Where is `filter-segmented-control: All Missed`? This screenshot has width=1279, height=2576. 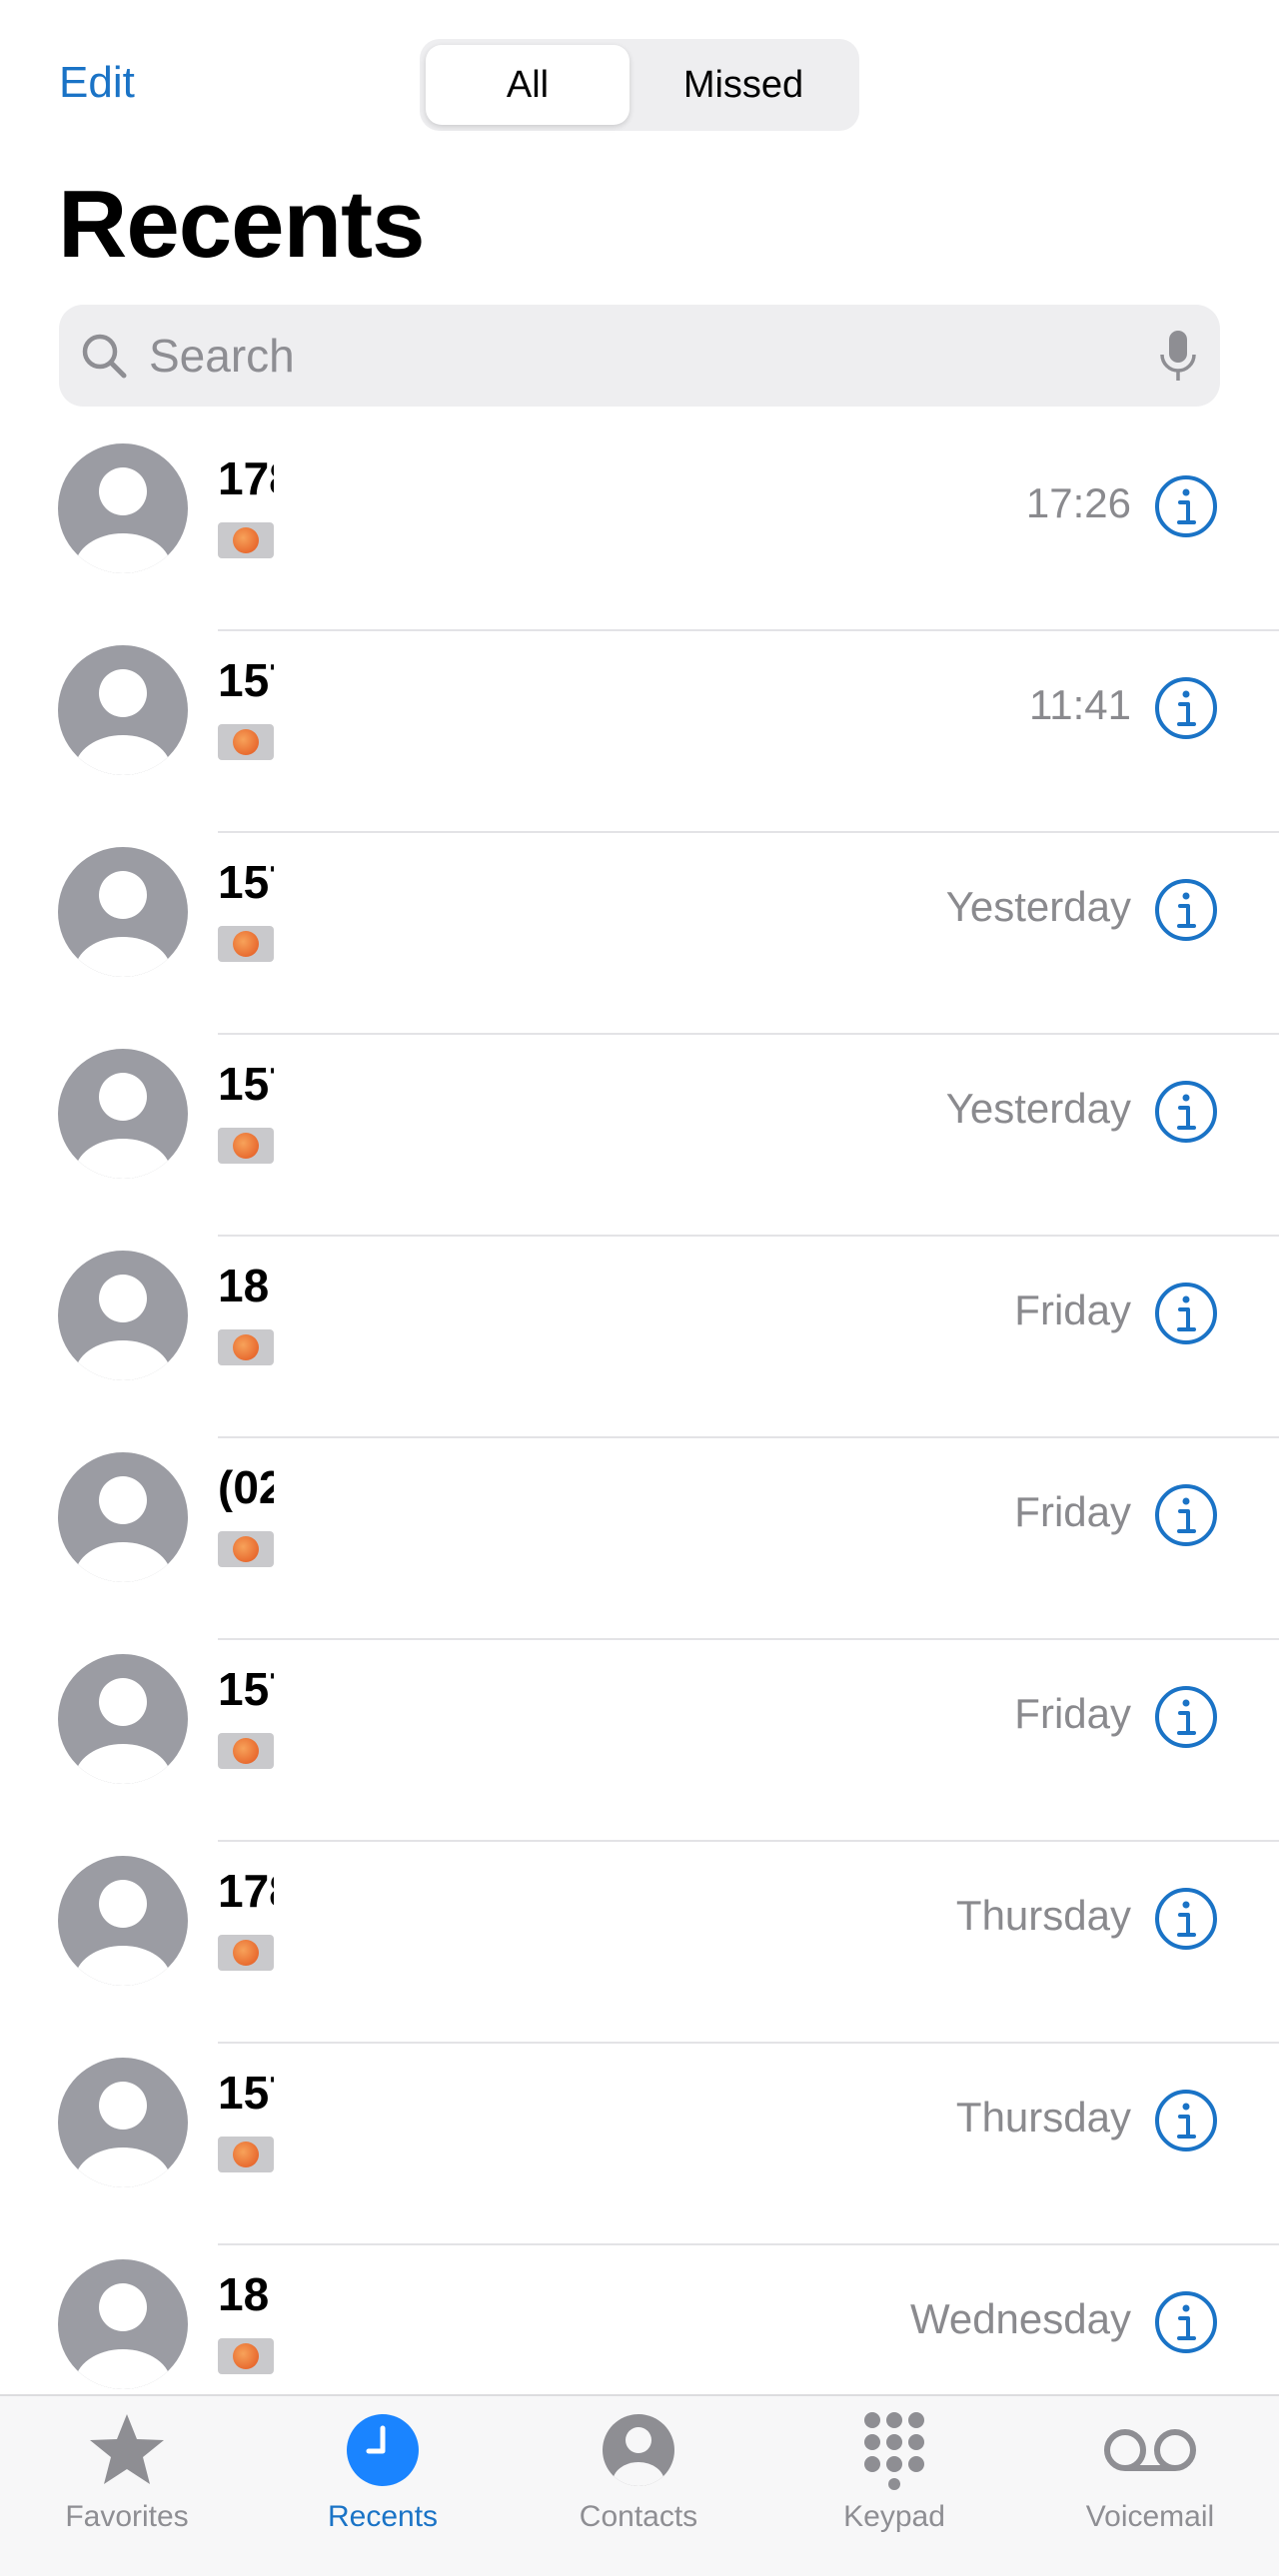
filter-segmented-control: All Missed is located at coordinates (639, 85).